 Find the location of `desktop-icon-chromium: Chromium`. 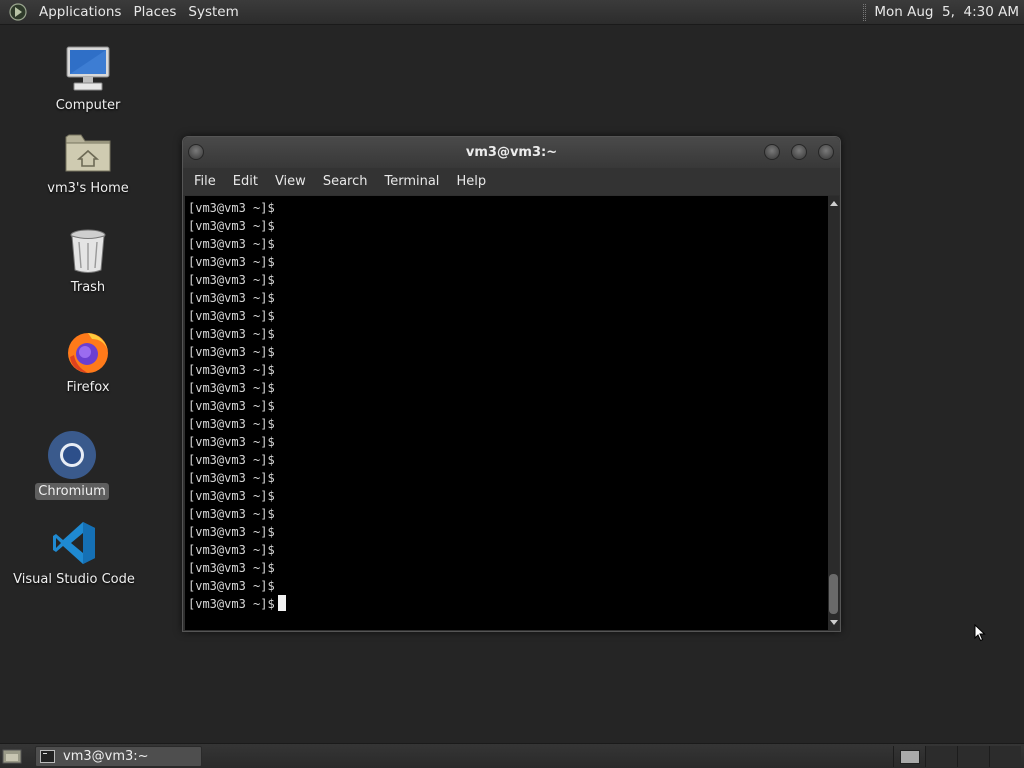

desktop-icon-chromium: Chromium is located at coordinates (72, 465).